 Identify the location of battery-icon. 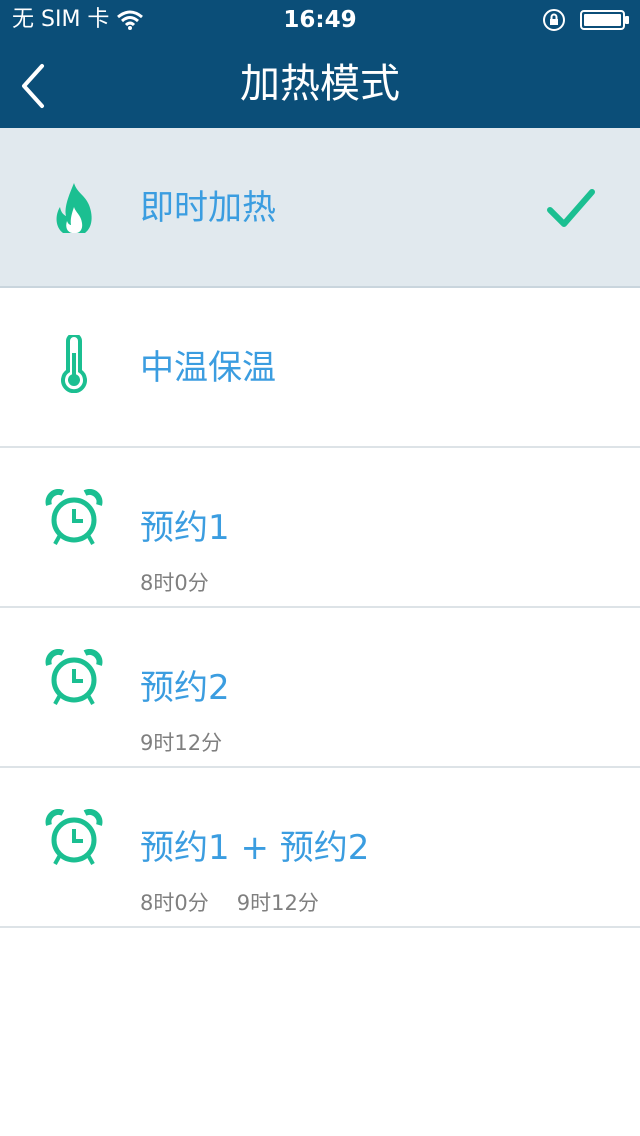
(604, 20).